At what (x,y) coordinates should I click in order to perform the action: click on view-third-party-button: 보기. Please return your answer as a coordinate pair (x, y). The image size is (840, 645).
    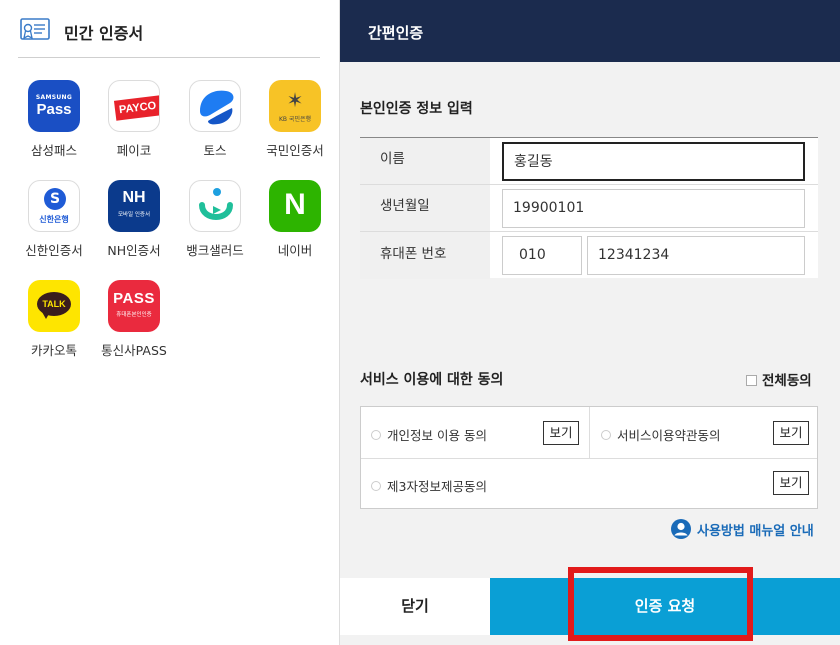
    Looking at the image, I should click on (791, 483).